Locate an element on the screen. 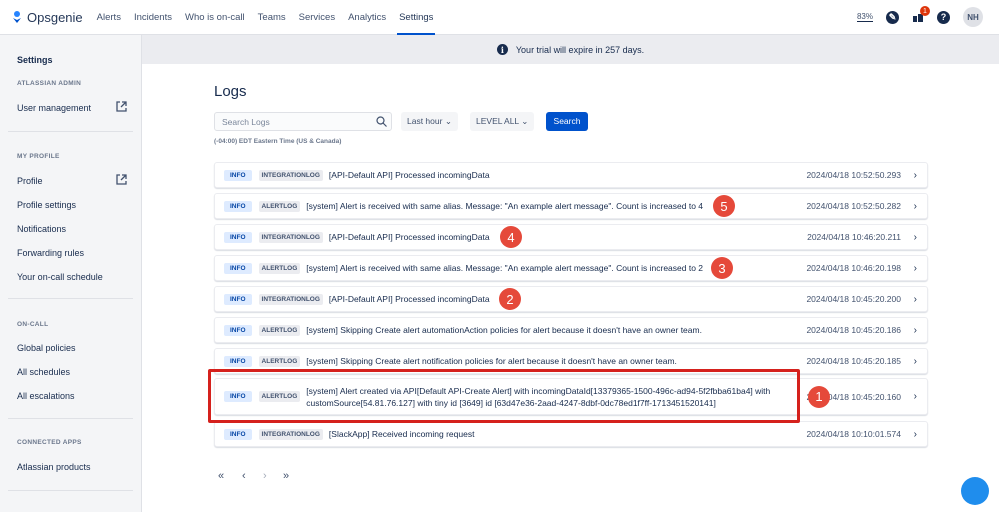 The image size is (999, 512). chat-help-button is located at coordinates (975, 491).